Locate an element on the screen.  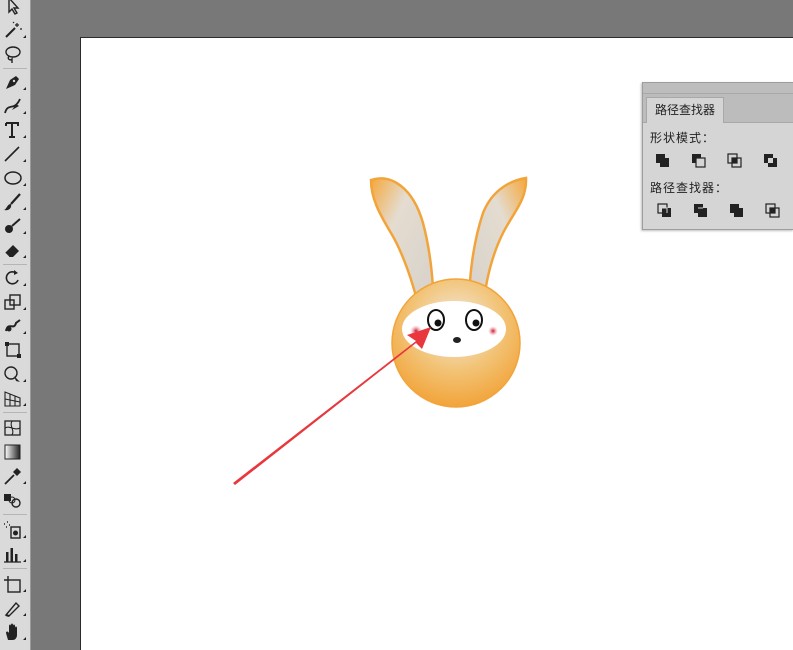
curvature-icon is located at coordinates (12, 106).